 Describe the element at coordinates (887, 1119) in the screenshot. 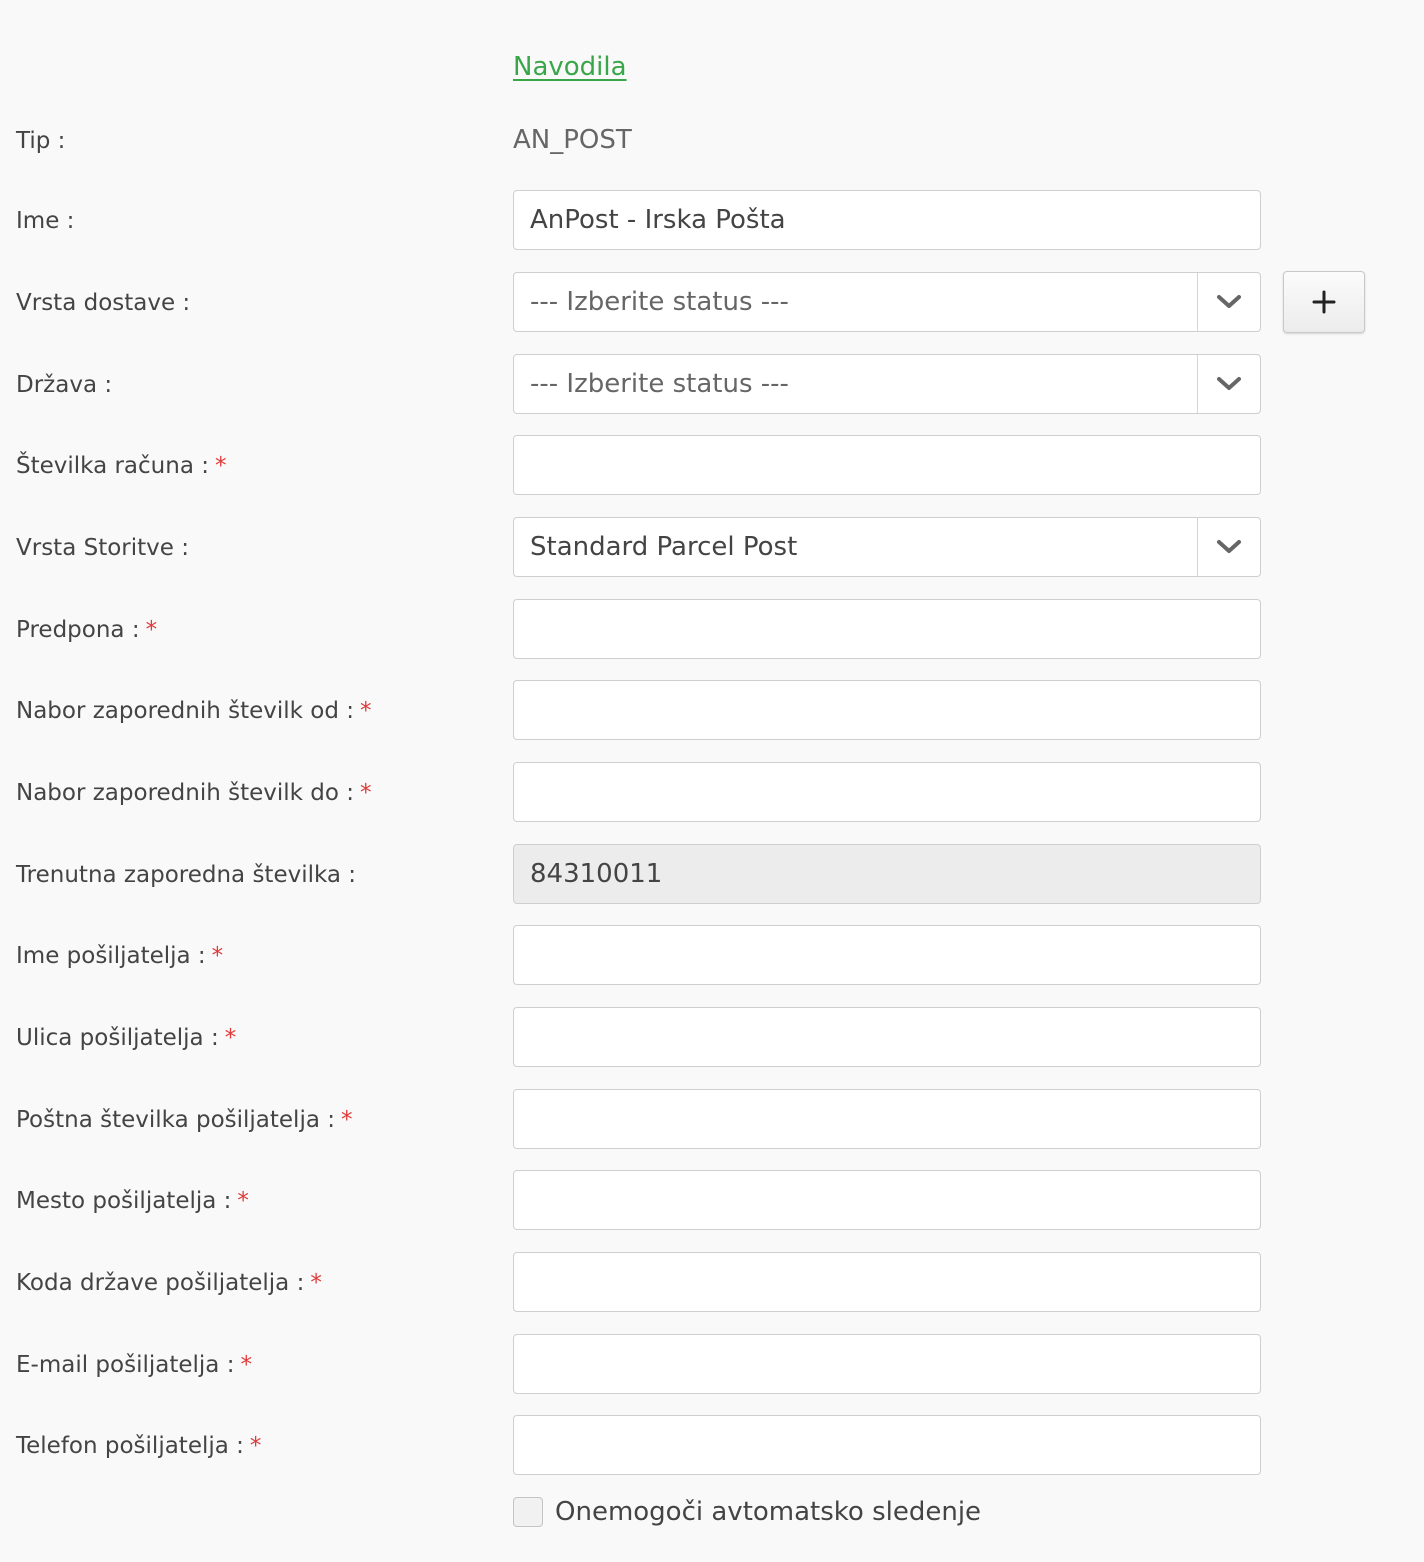

I see `sender-postcode-input` at that location.